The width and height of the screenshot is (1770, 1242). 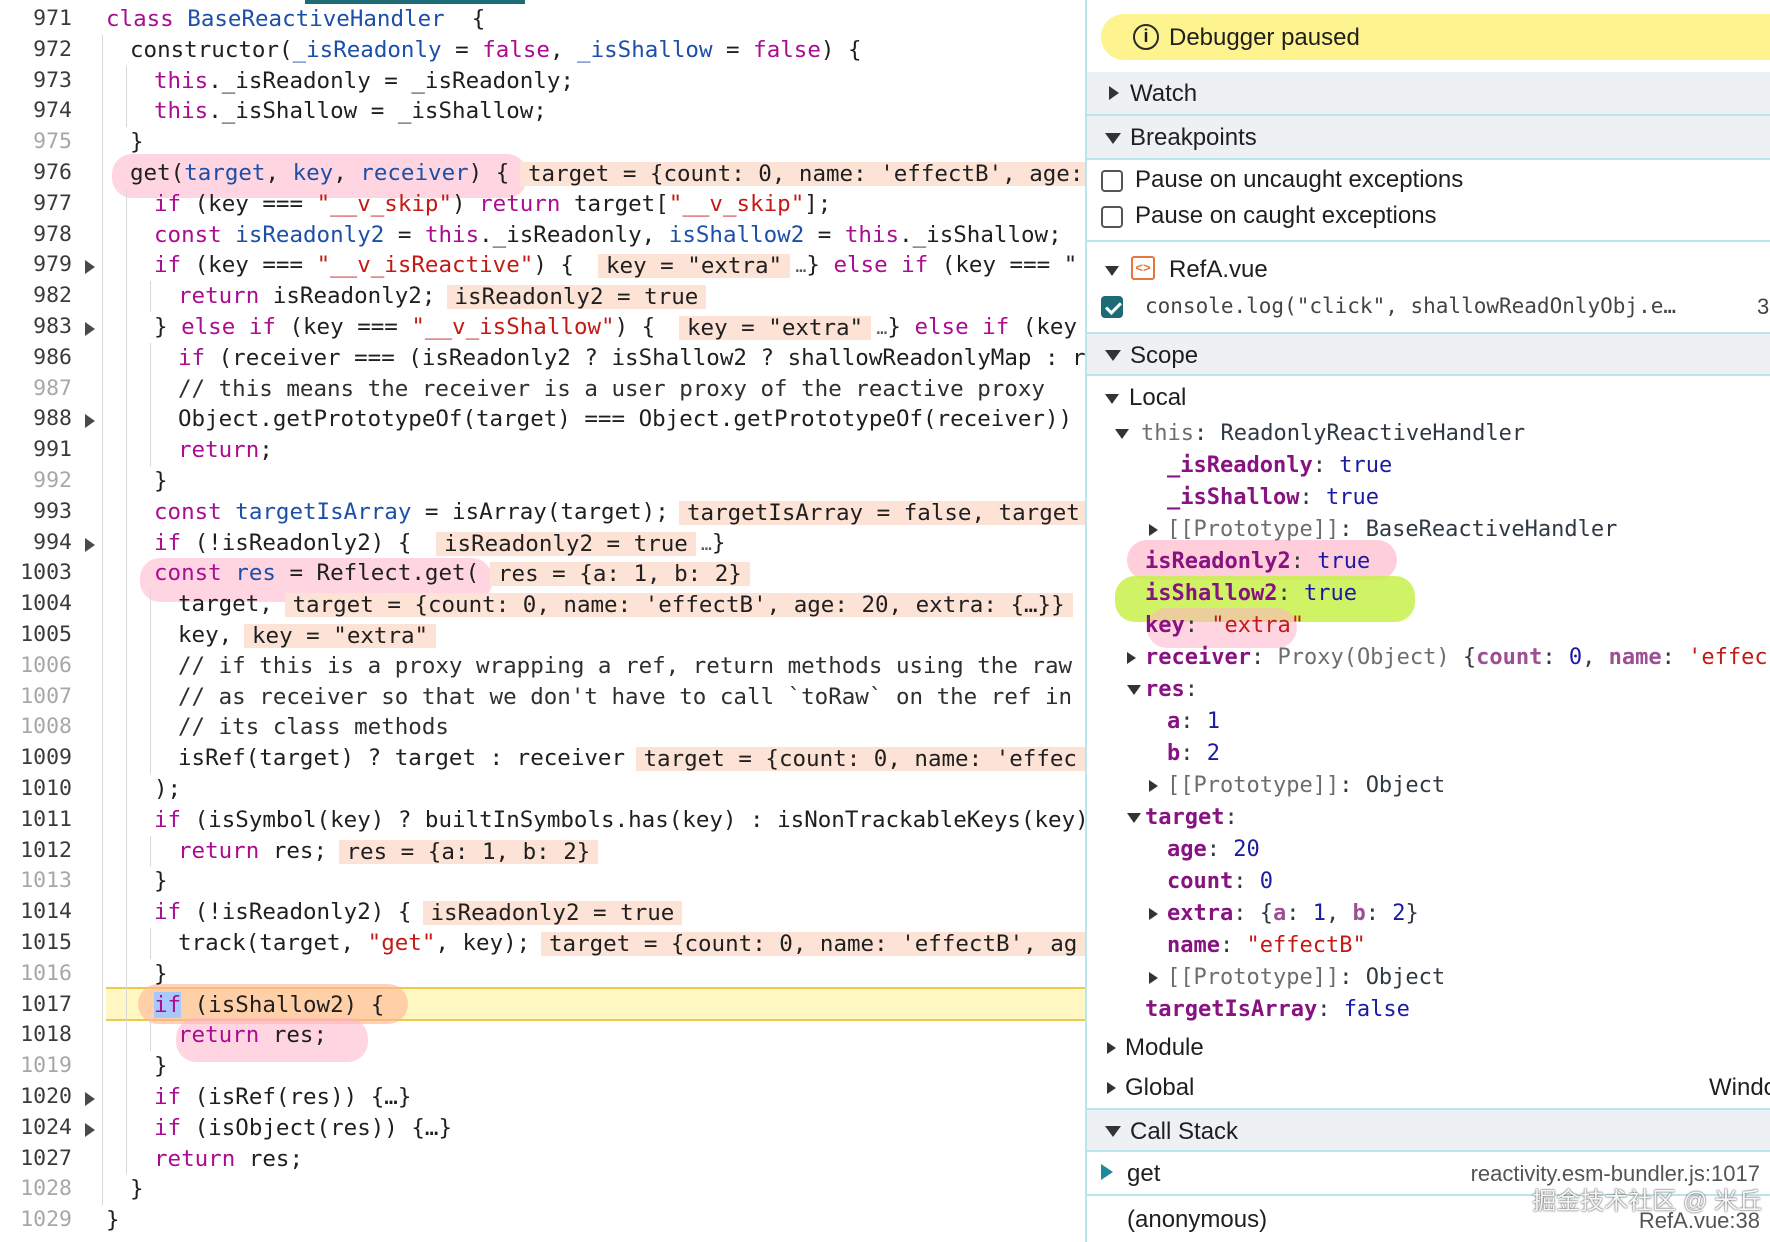 I want to click on line-number: 1010, so click(x=36, y=789).